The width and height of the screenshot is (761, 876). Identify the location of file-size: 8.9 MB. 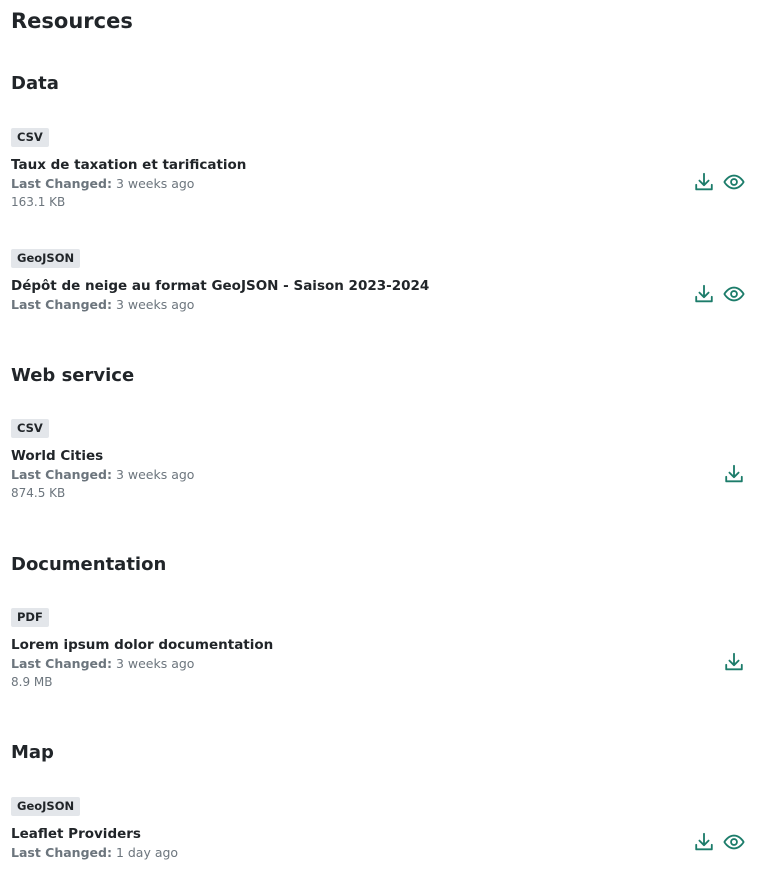
(32, 682).